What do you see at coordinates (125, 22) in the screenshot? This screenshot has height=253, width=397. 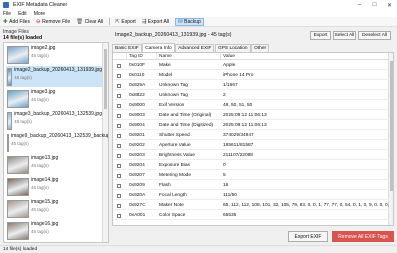 I see `export-button: ⇱ Export` at bounding box center [125, 22].